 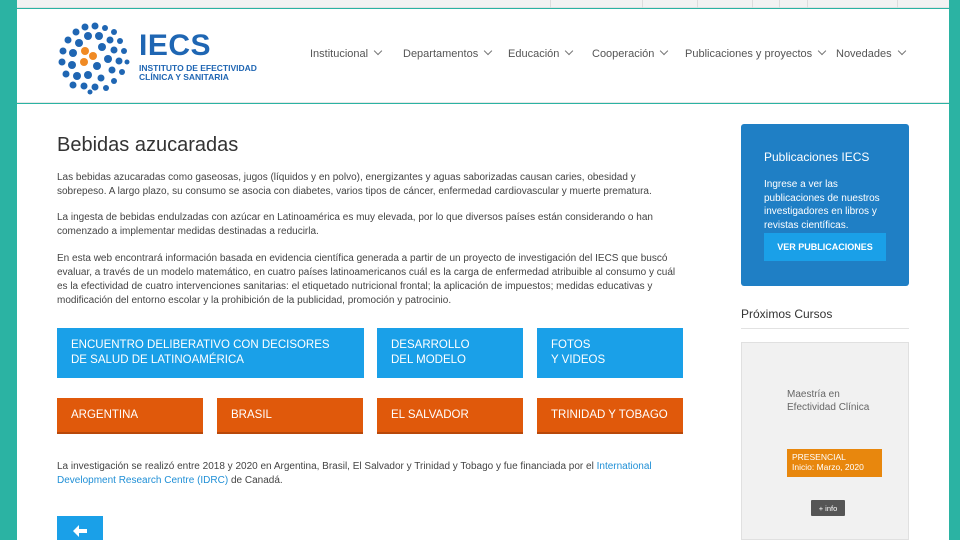 What do you see at coordinates (787, 314) in the screenshot?
I see `courses-heading: Próximos Cursos` at bounding box center [787, 314].